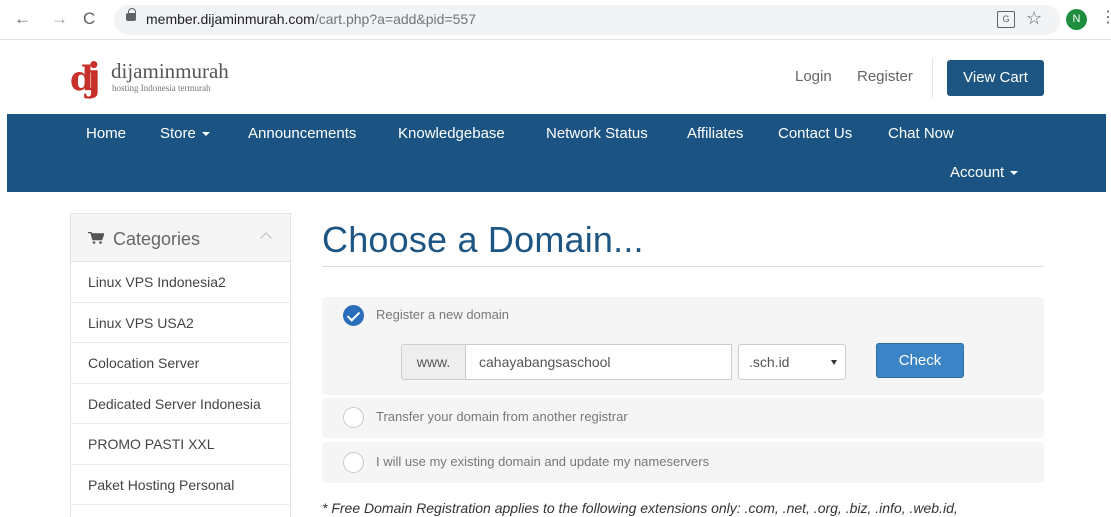  I want to click on lock-icon, so click(131, 14).